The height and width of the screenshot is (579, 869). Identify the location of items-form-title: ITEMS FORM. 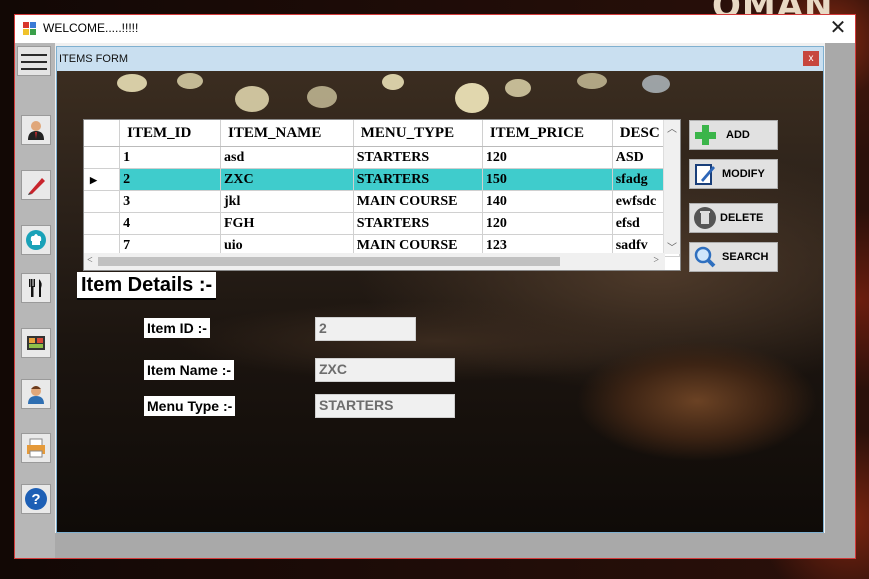
(94, 59).